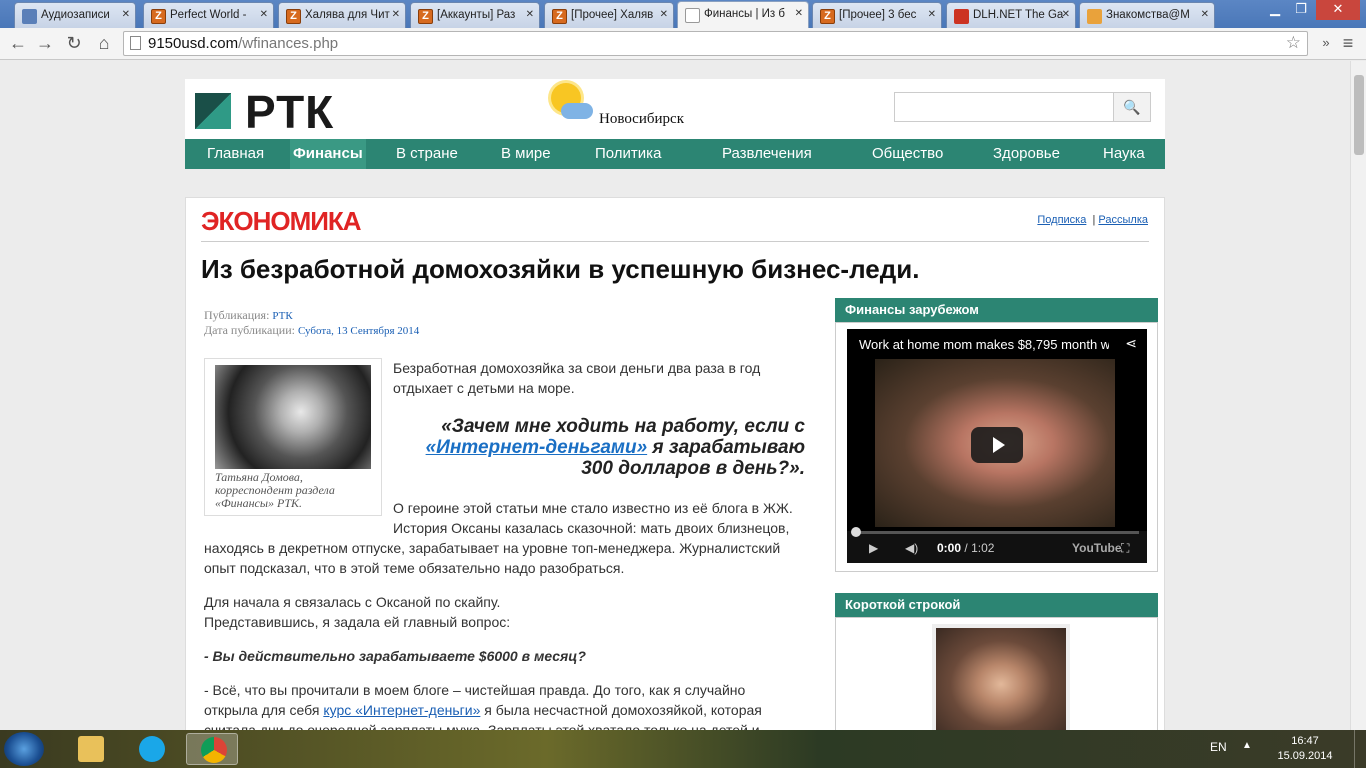 This screenshot has height=768, width=1366. What do you see at coordinates (1338, 10) in the screenshot?
I see `close-window-icon: ✕` at bounding box center [1338, 10].